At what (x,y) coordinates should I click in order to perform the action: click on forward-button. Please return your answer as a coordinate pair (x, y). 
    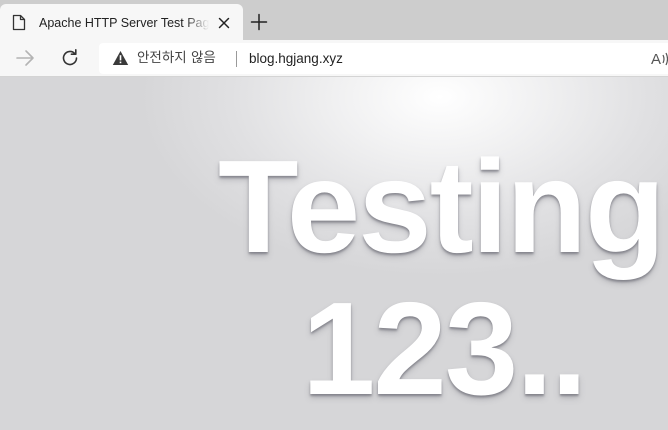
    Looking at the image, I should click on (25, 58).